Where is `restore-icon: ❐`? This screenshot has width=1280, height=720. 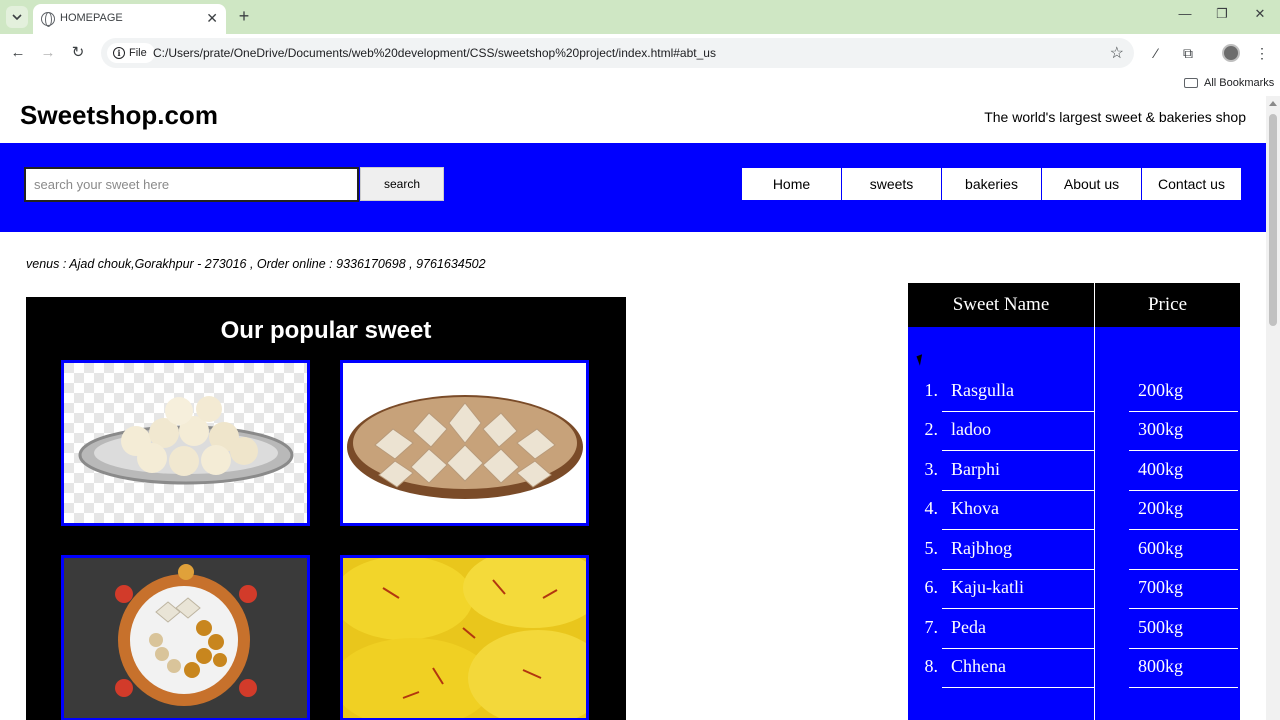
restore-icon: ❐ is located at coordinates (1222, 14).